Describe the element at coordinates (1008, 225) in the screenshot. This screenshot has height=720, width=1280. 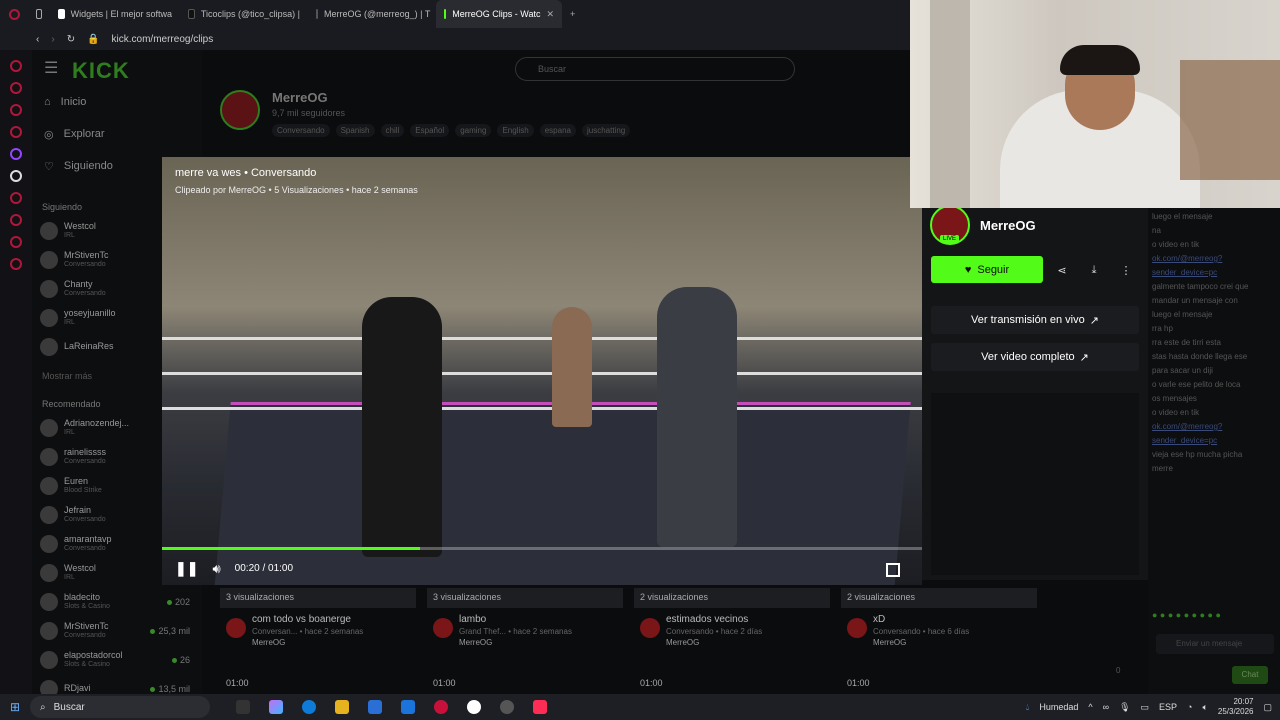
I see `panel-channel-name: MerreOG` at that location.